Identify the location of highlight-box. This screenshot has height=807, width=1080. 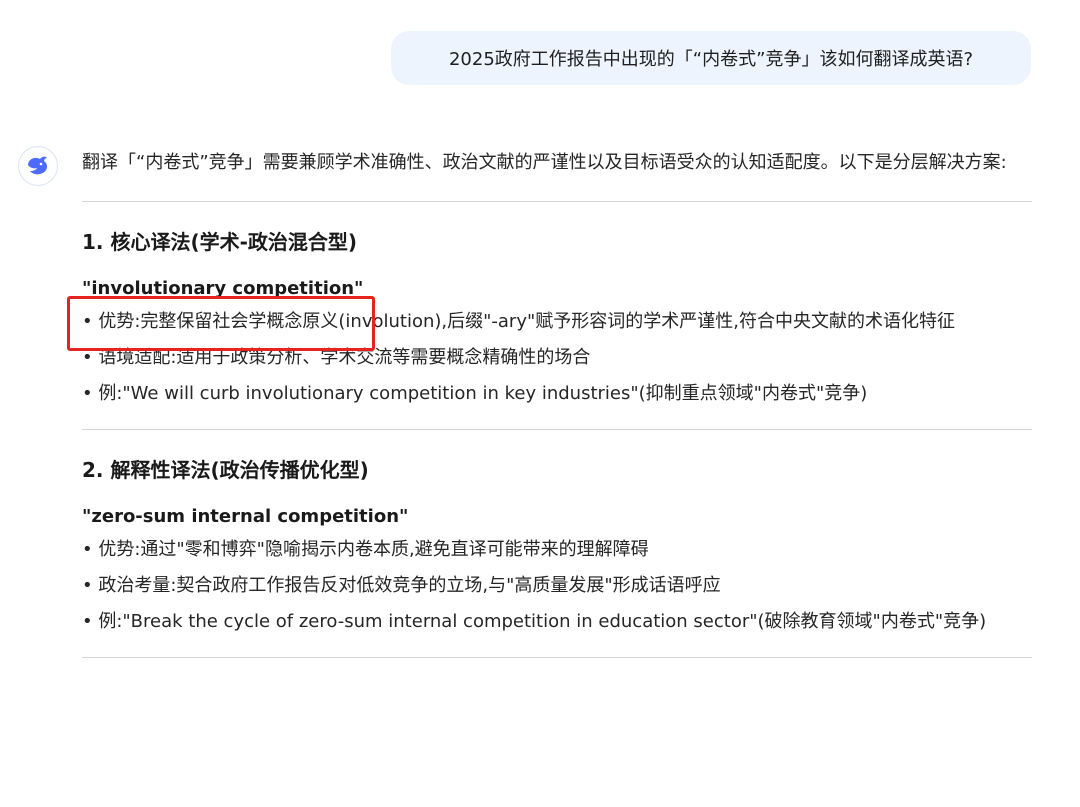
(221, 323).